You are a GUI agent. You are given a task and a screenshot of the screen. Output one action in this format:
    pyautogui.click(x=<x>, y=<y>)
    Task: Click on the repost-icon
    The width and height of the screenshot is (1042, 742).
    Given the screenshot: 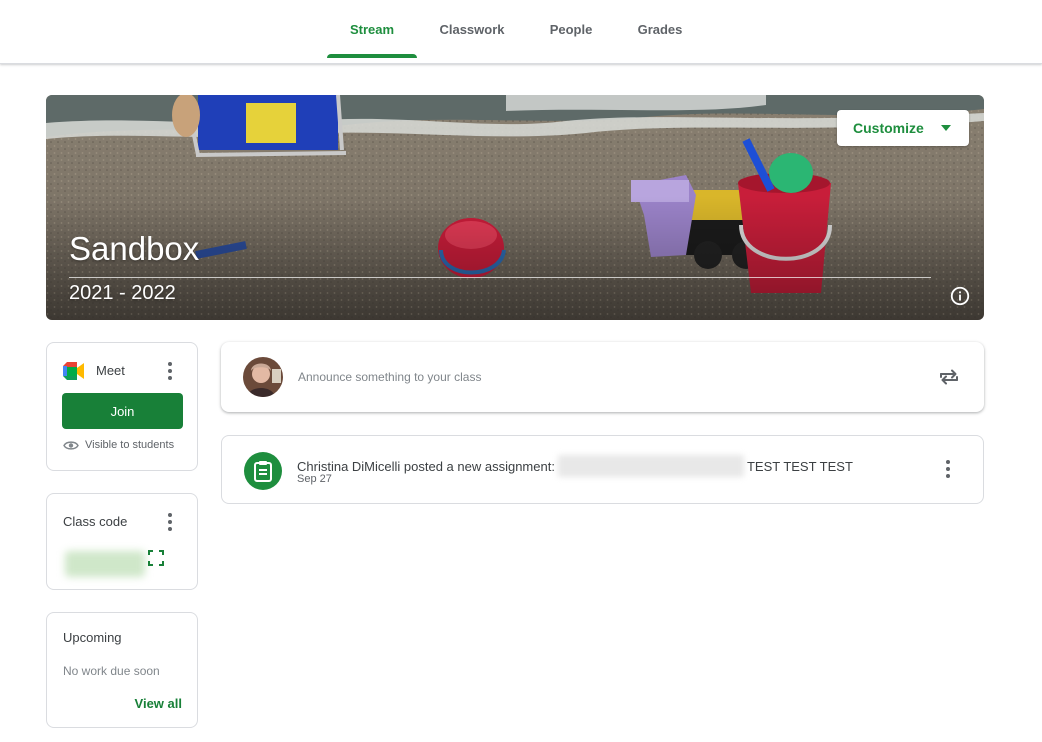 What is the action you would take?
    pyautogui.click(x=949, y=377)
    